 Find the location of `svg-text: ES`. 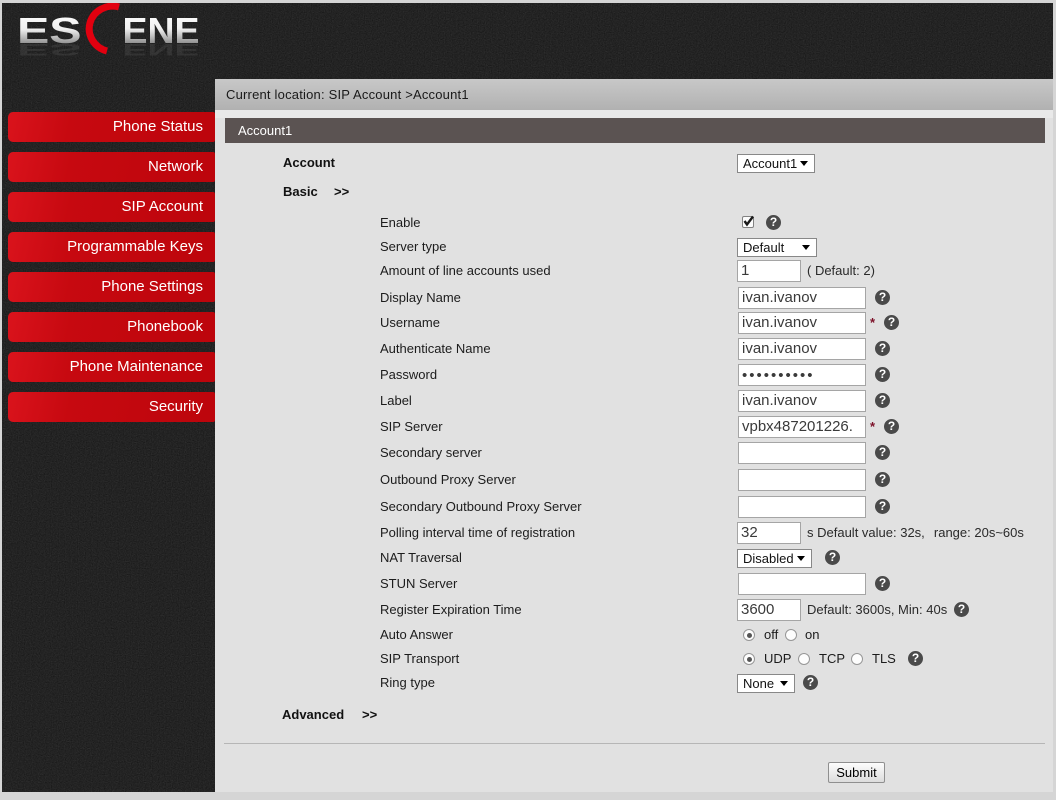

svg-text: ES is located at coordinates (51, 49).